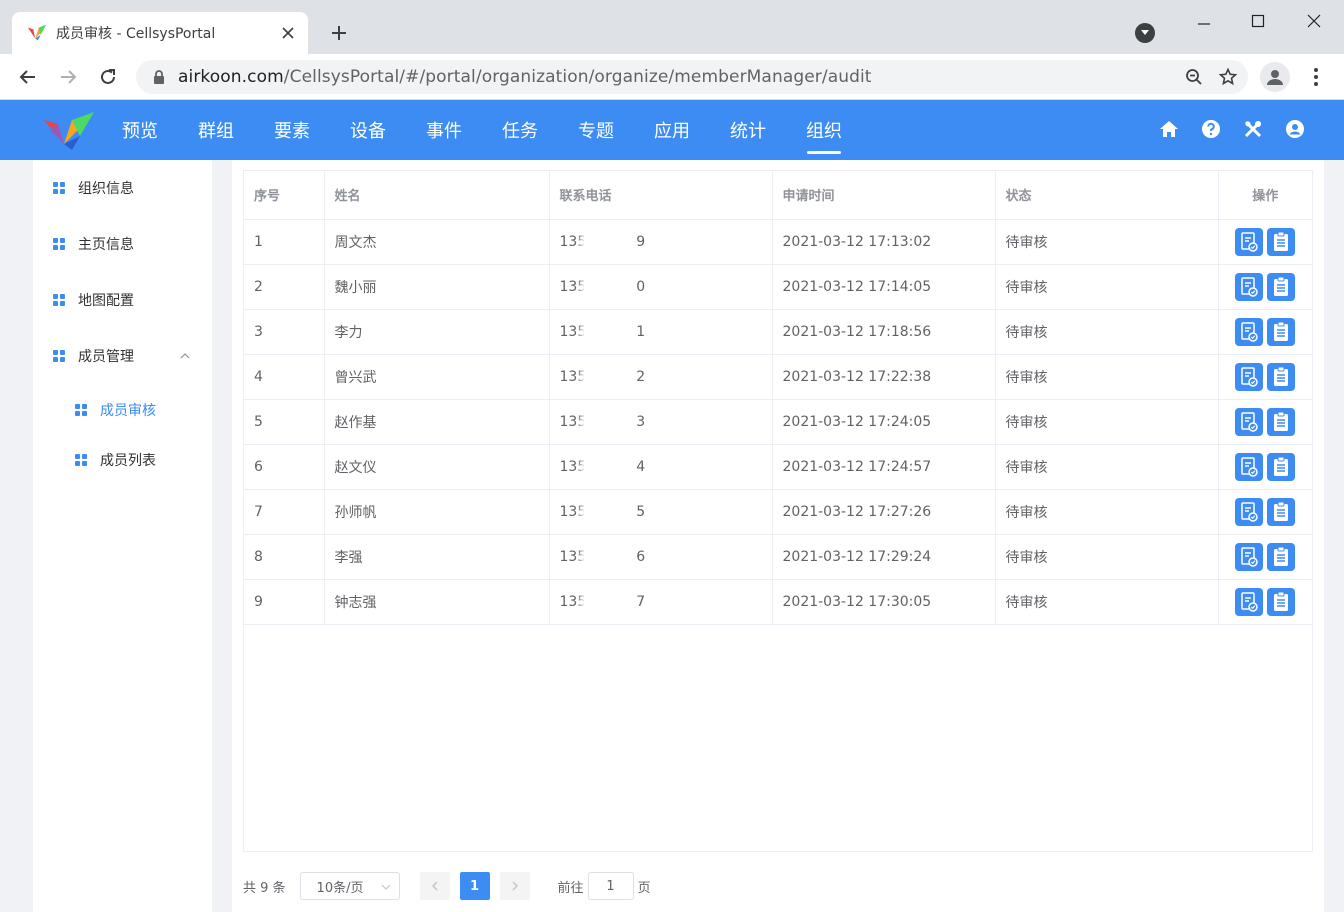 This screenshot has height=912, width=1344. What do you see at coordinates (884, 242) in the screenshot?
I see `cell-time: 2021-03-12 17:13:02` at bounding box center [884, 242].